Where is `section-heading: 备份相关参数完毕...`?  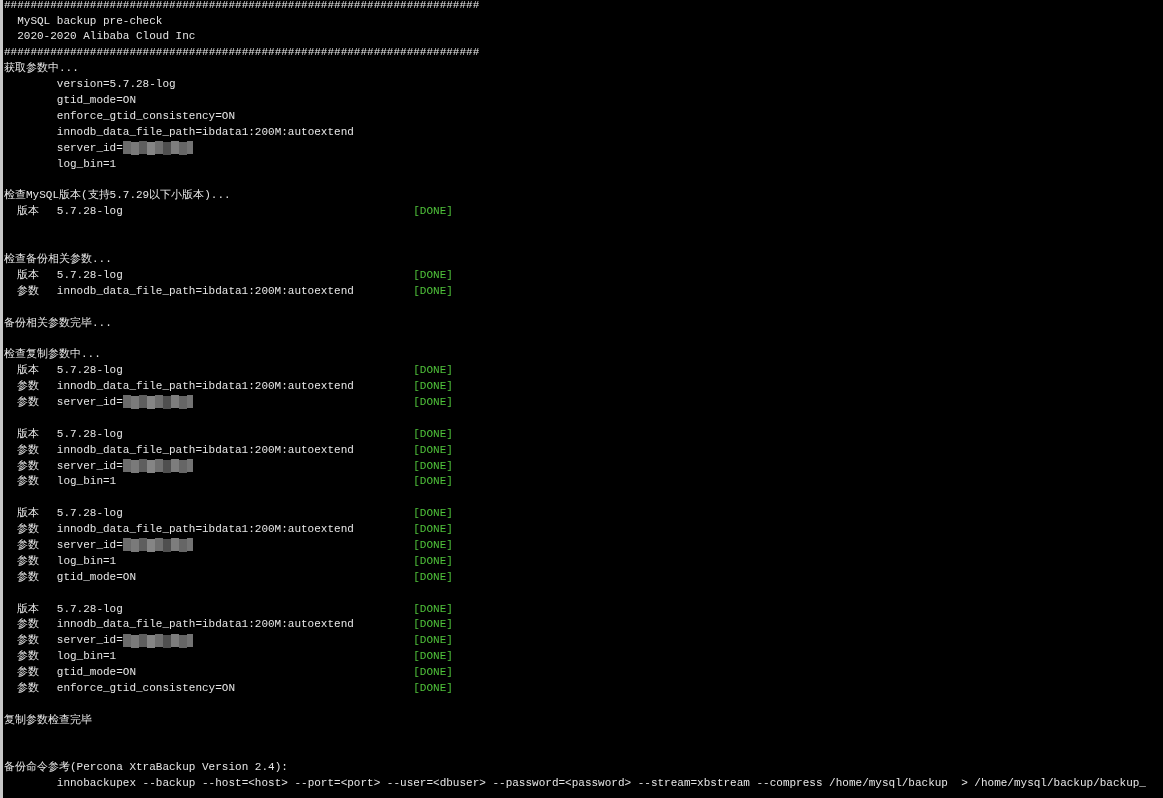
section-heading: 备份相关参数完毕... is located at coordinates (58, 323).